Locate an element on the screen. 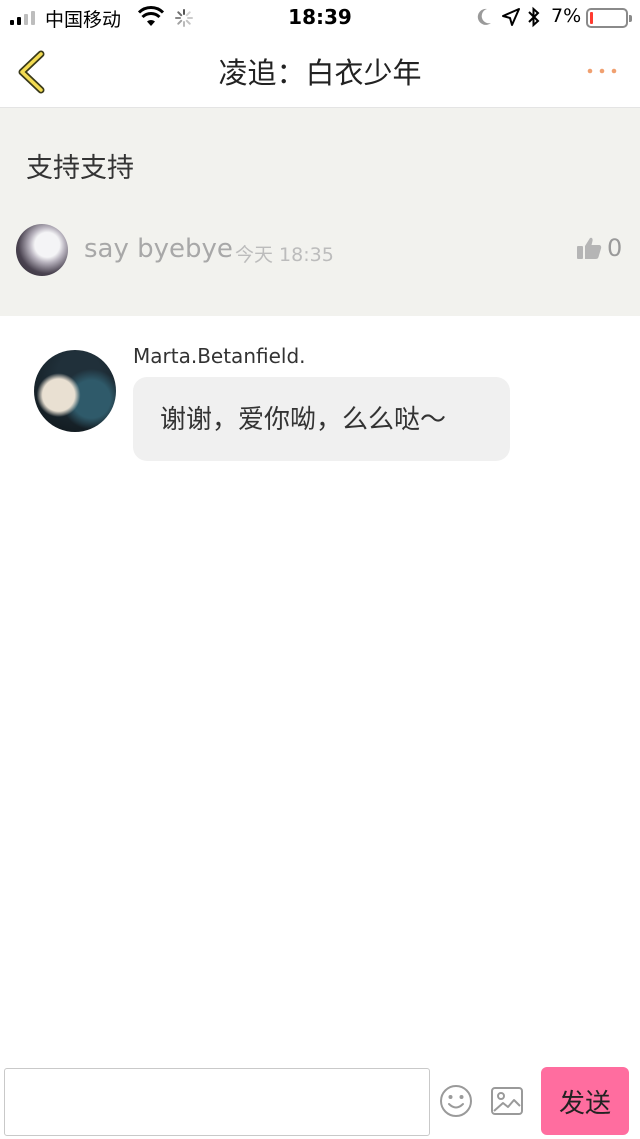 The width and height of the screenshot is (640, 1139). image-icon is located at coordinates (507, 1101).